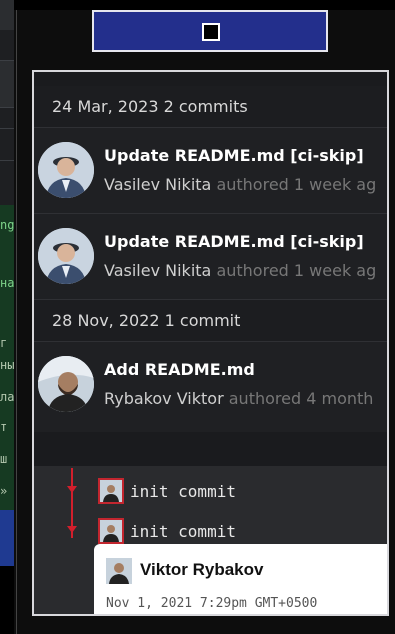 Image resolution: width=395 pixels, height=634 pixels. What do you see at coordinates (4, 343) in the screenshot?
I see `code-fragment: г` at bounding box center [4, 343].